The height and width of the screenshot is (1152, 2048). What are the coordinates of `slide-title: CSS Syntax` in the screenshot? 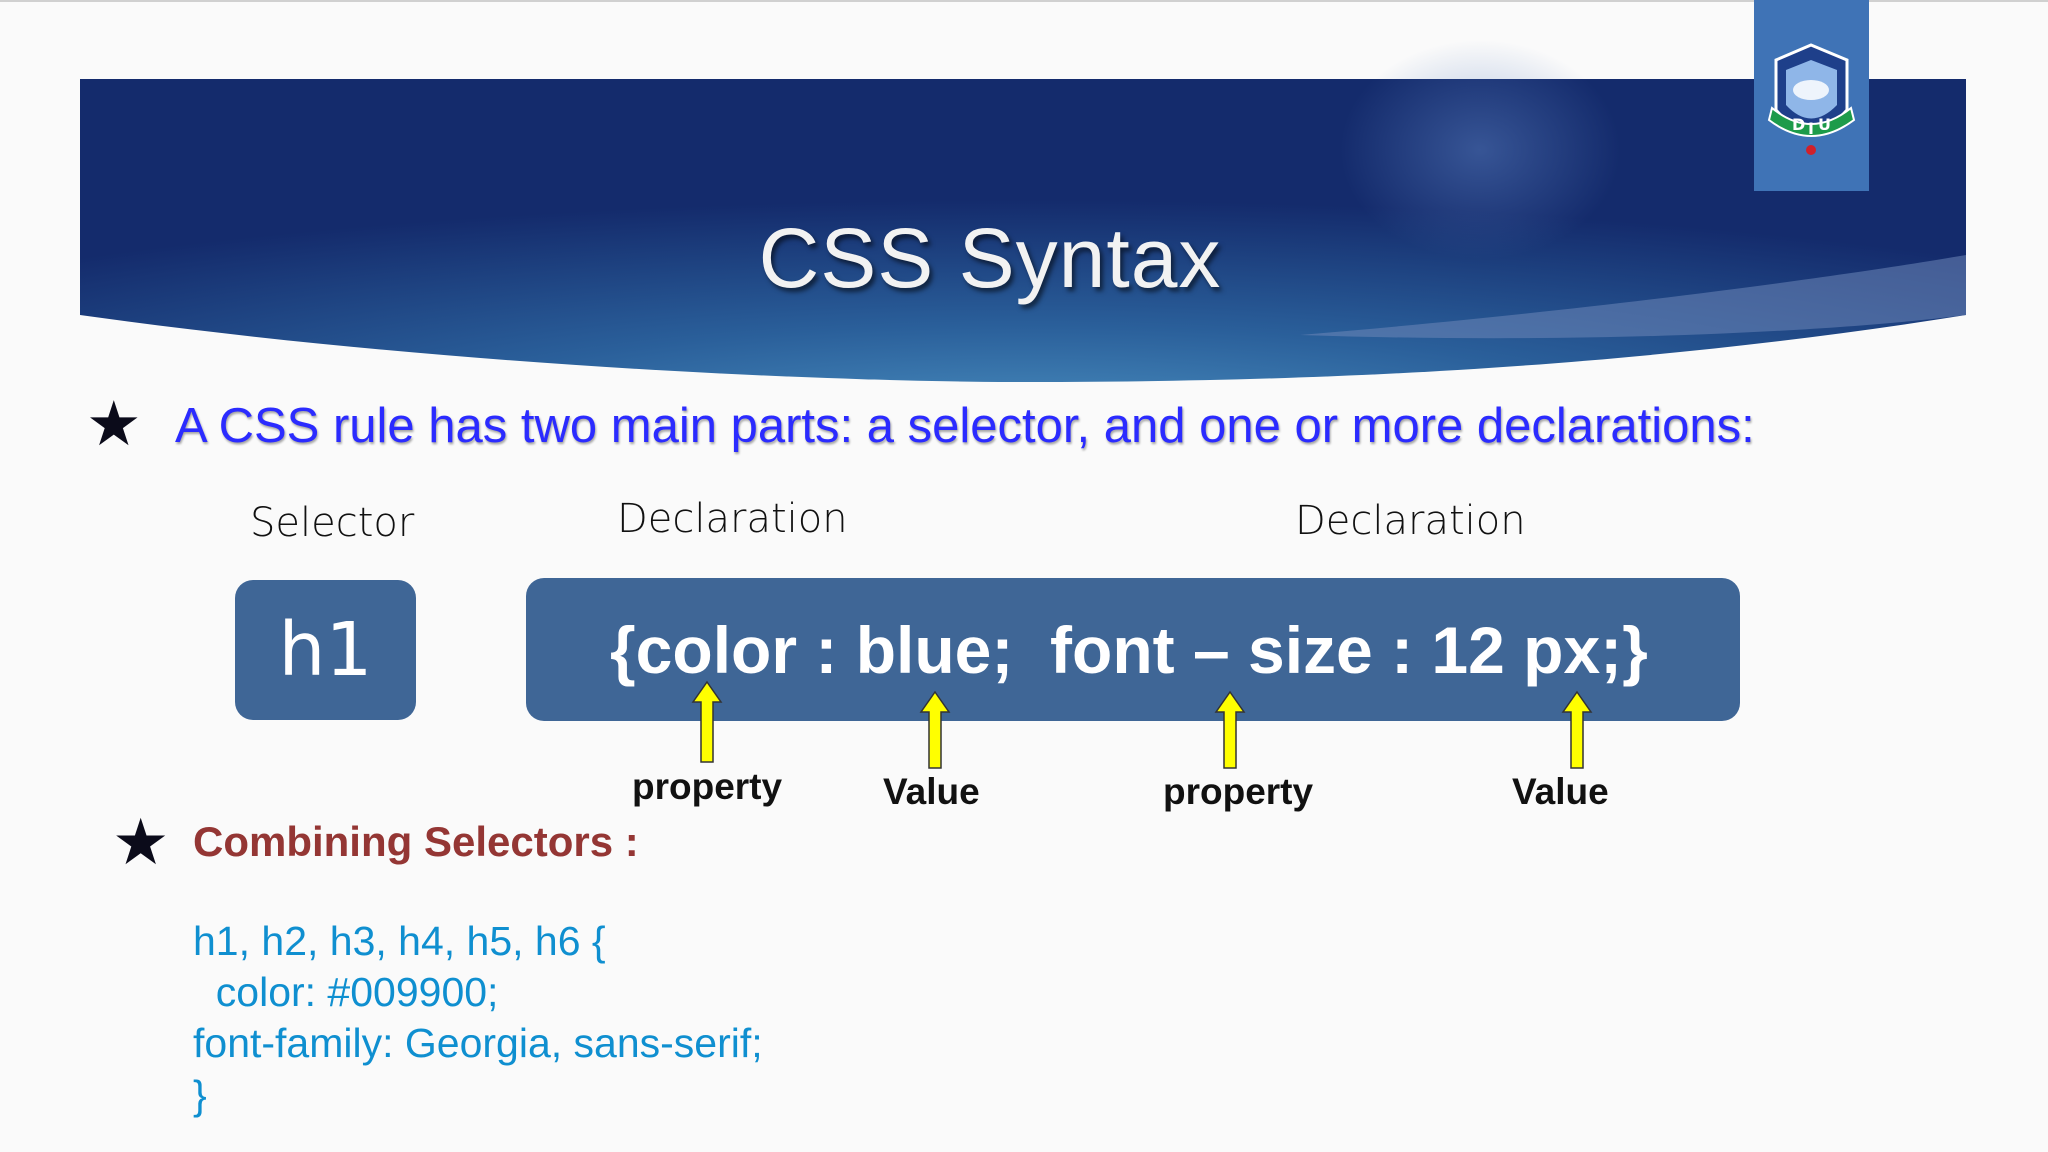 It's located at (990, 258).